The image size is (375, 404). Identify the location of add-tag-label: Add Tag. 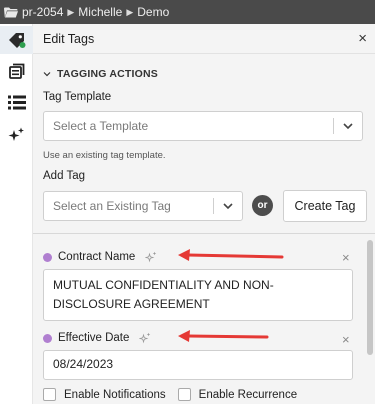
(64, 176).